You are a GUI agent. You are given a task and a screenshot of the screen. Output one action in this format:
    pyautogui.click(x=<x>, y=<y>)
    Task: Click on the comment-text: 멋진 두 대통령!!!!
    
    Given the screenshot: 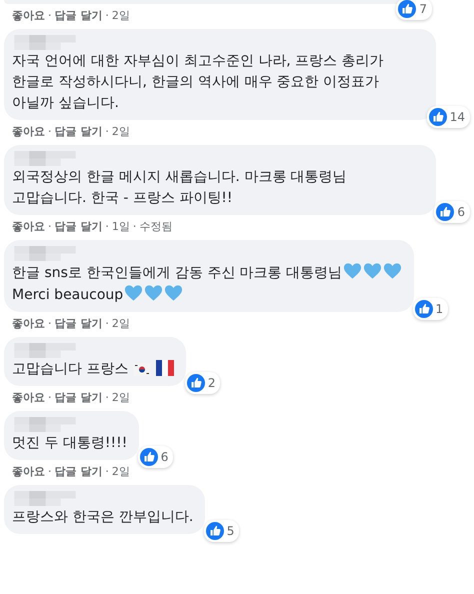 What is the action you would take?
    pyautogui.click(x=70, y=443)
    